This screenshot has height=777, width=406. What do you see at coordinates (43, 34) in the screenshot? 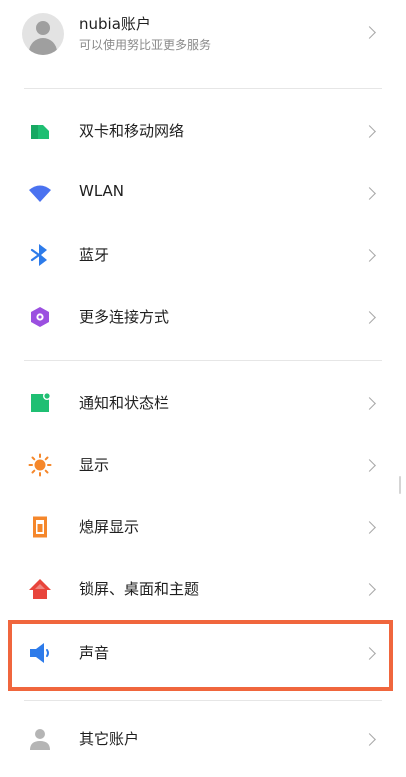
I see `avatar` at bounding box center [43, 34].